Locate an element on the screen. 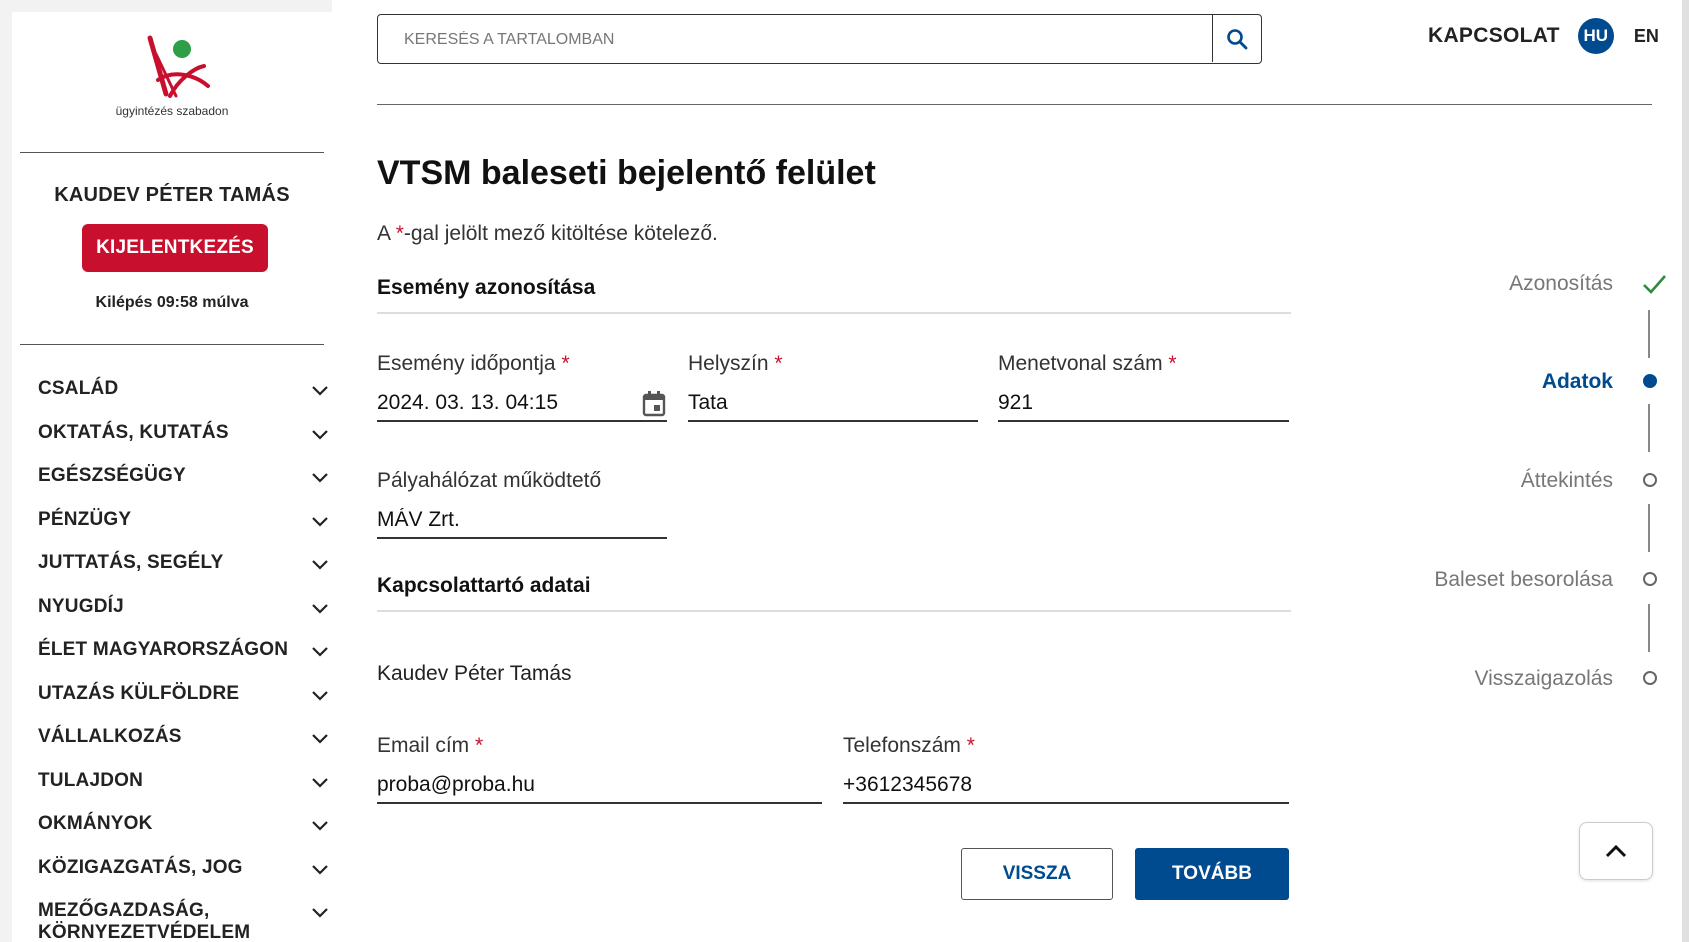  contact-link: KAPCSOLAT is located at coordinates (1494, 36).